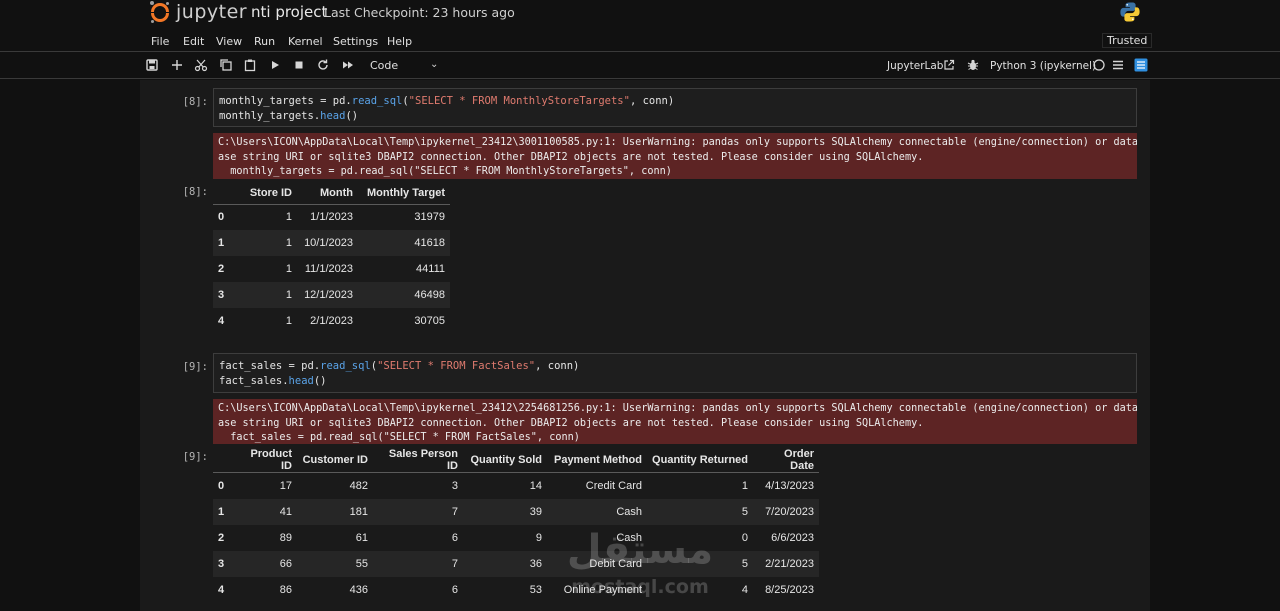  I want to click on column-header: Store ID, so click(266, 193).